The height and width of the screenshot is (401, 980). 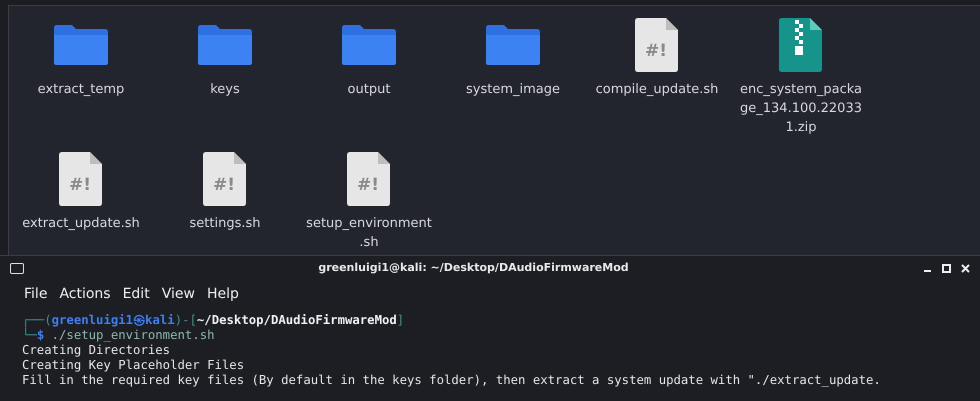 I want to click on file-name: system_image, so click(x=513, y=89).